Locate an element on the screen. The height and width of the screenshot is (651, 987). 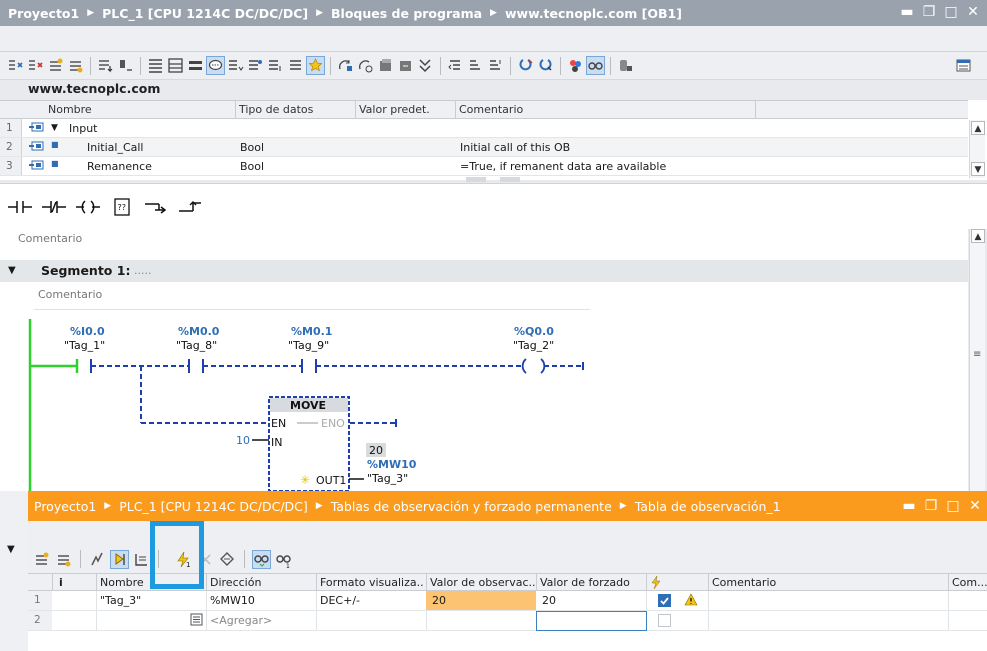
expanded-mode-icon is located at coordinates (141, 559).